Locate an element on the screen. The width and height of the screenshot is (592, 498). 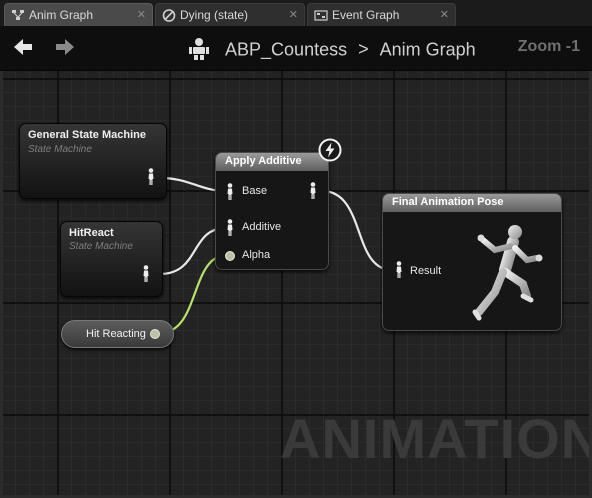
breadcrumb: ABP_Countess > Anim Graph is located at coordinates (332, 48).